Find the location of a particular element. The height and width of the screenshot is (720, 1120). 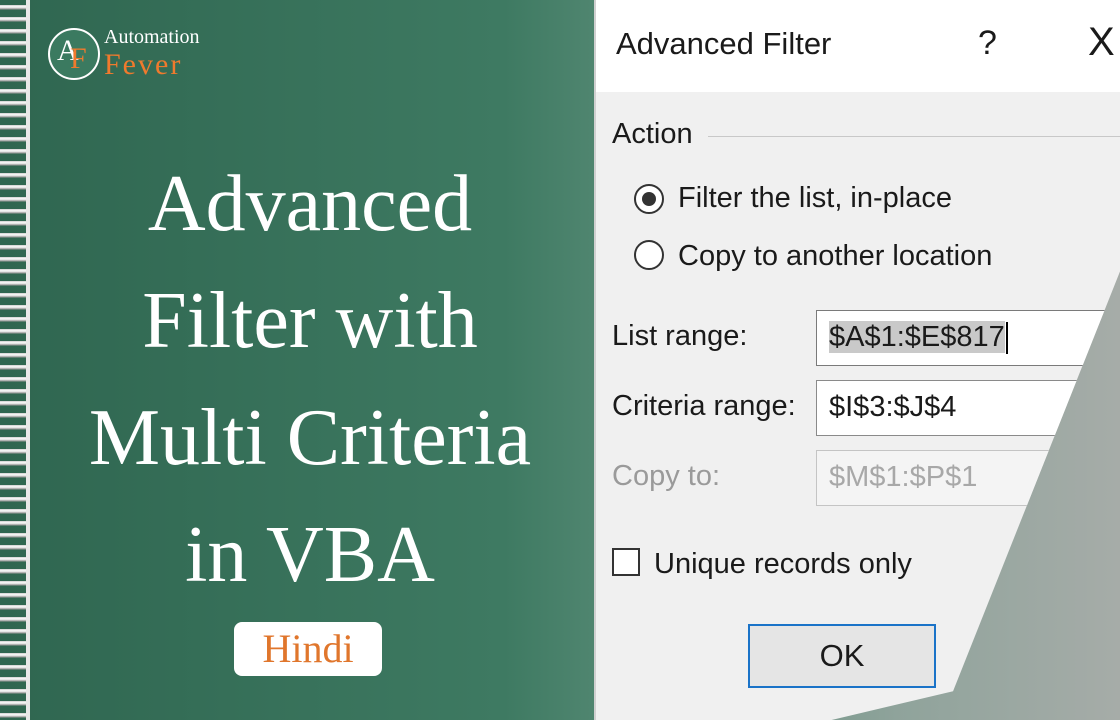

copy-to-input: $M$1:$P$1 is located at coordinates (968, 478).